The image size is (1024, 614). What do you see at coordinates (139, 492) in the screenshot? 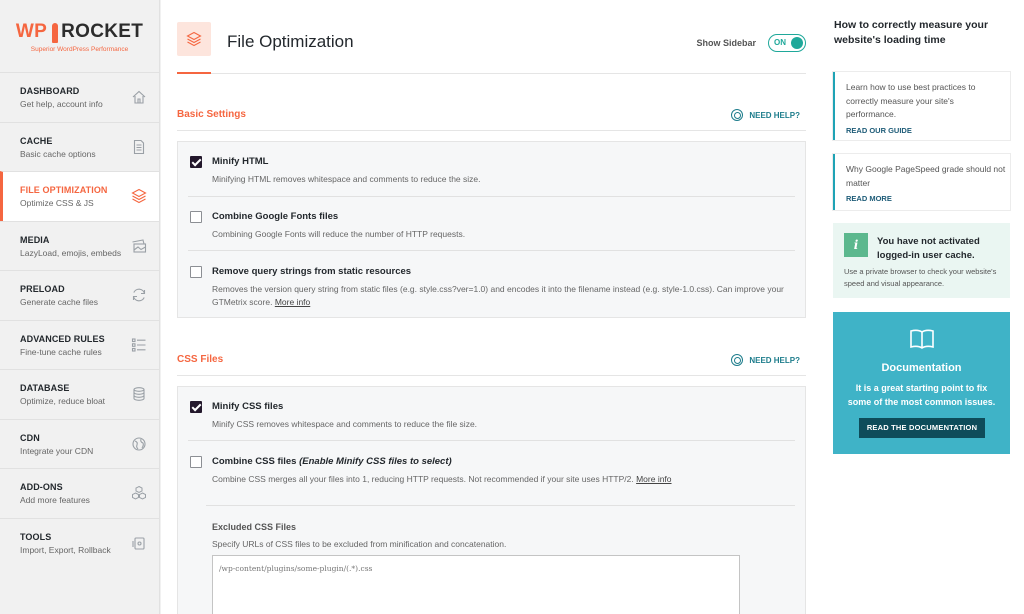
I see `cubes-icon` at bounding box center [139, 492].